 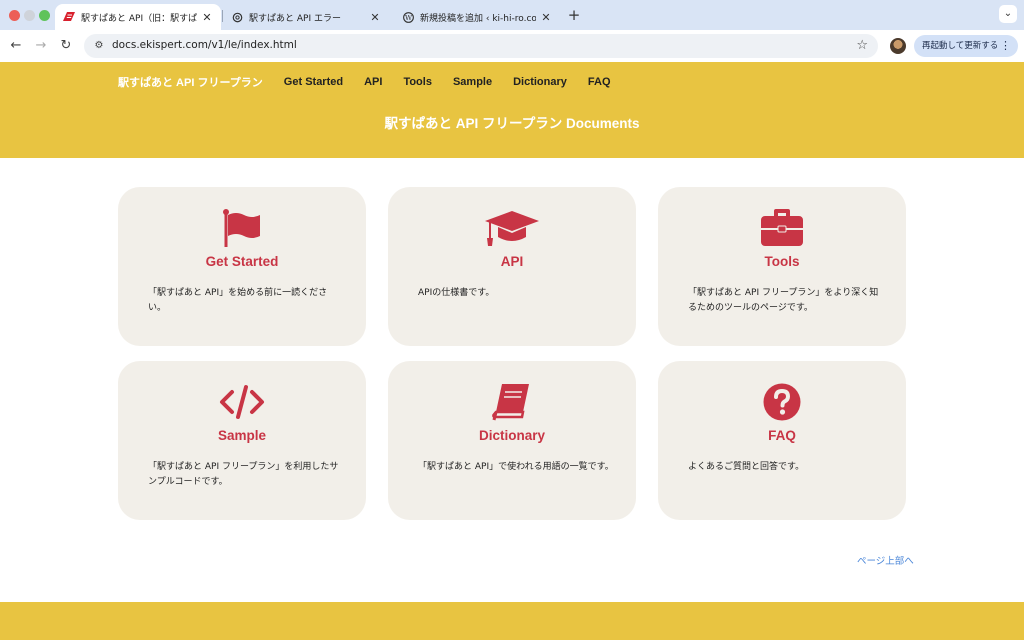 What do you see at coordinates (242, 261) in the screenshot?
I see `card-title: Get Started` at bounding box center [242, 261].